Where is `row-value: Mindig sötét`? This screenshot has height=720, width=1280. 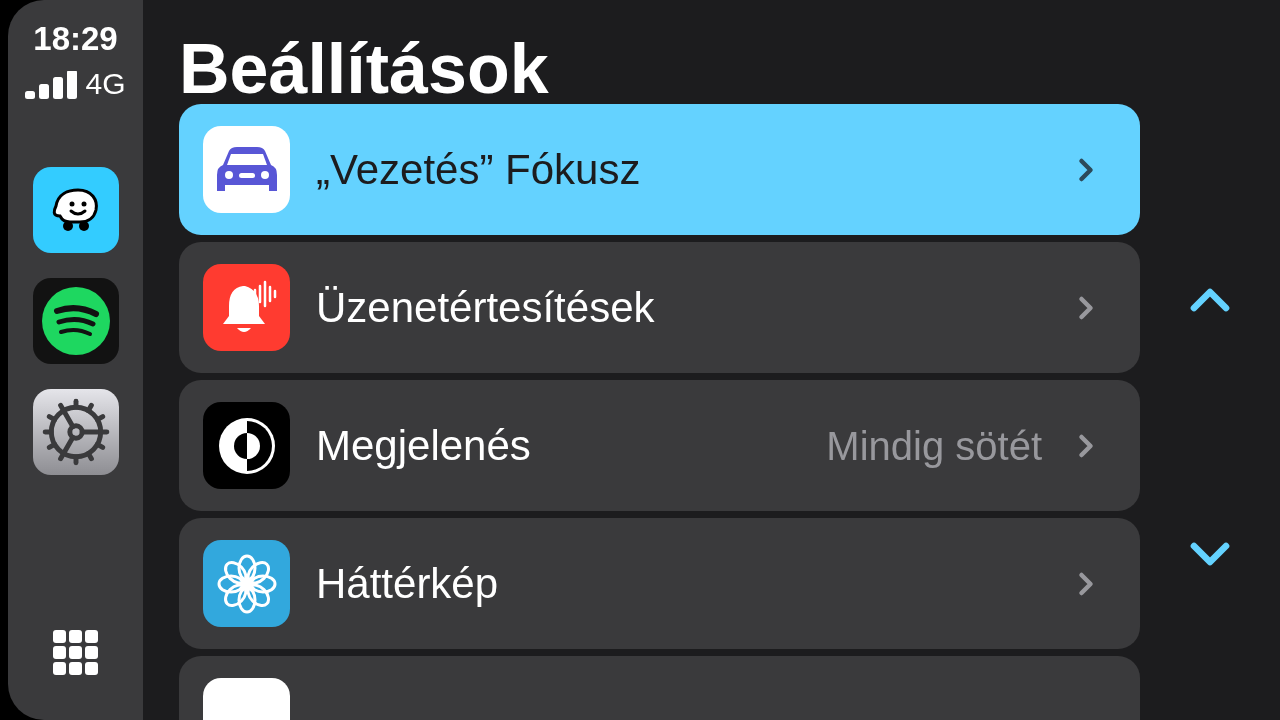 row-value: Mindig sötét is located at coordinates (934, 446).